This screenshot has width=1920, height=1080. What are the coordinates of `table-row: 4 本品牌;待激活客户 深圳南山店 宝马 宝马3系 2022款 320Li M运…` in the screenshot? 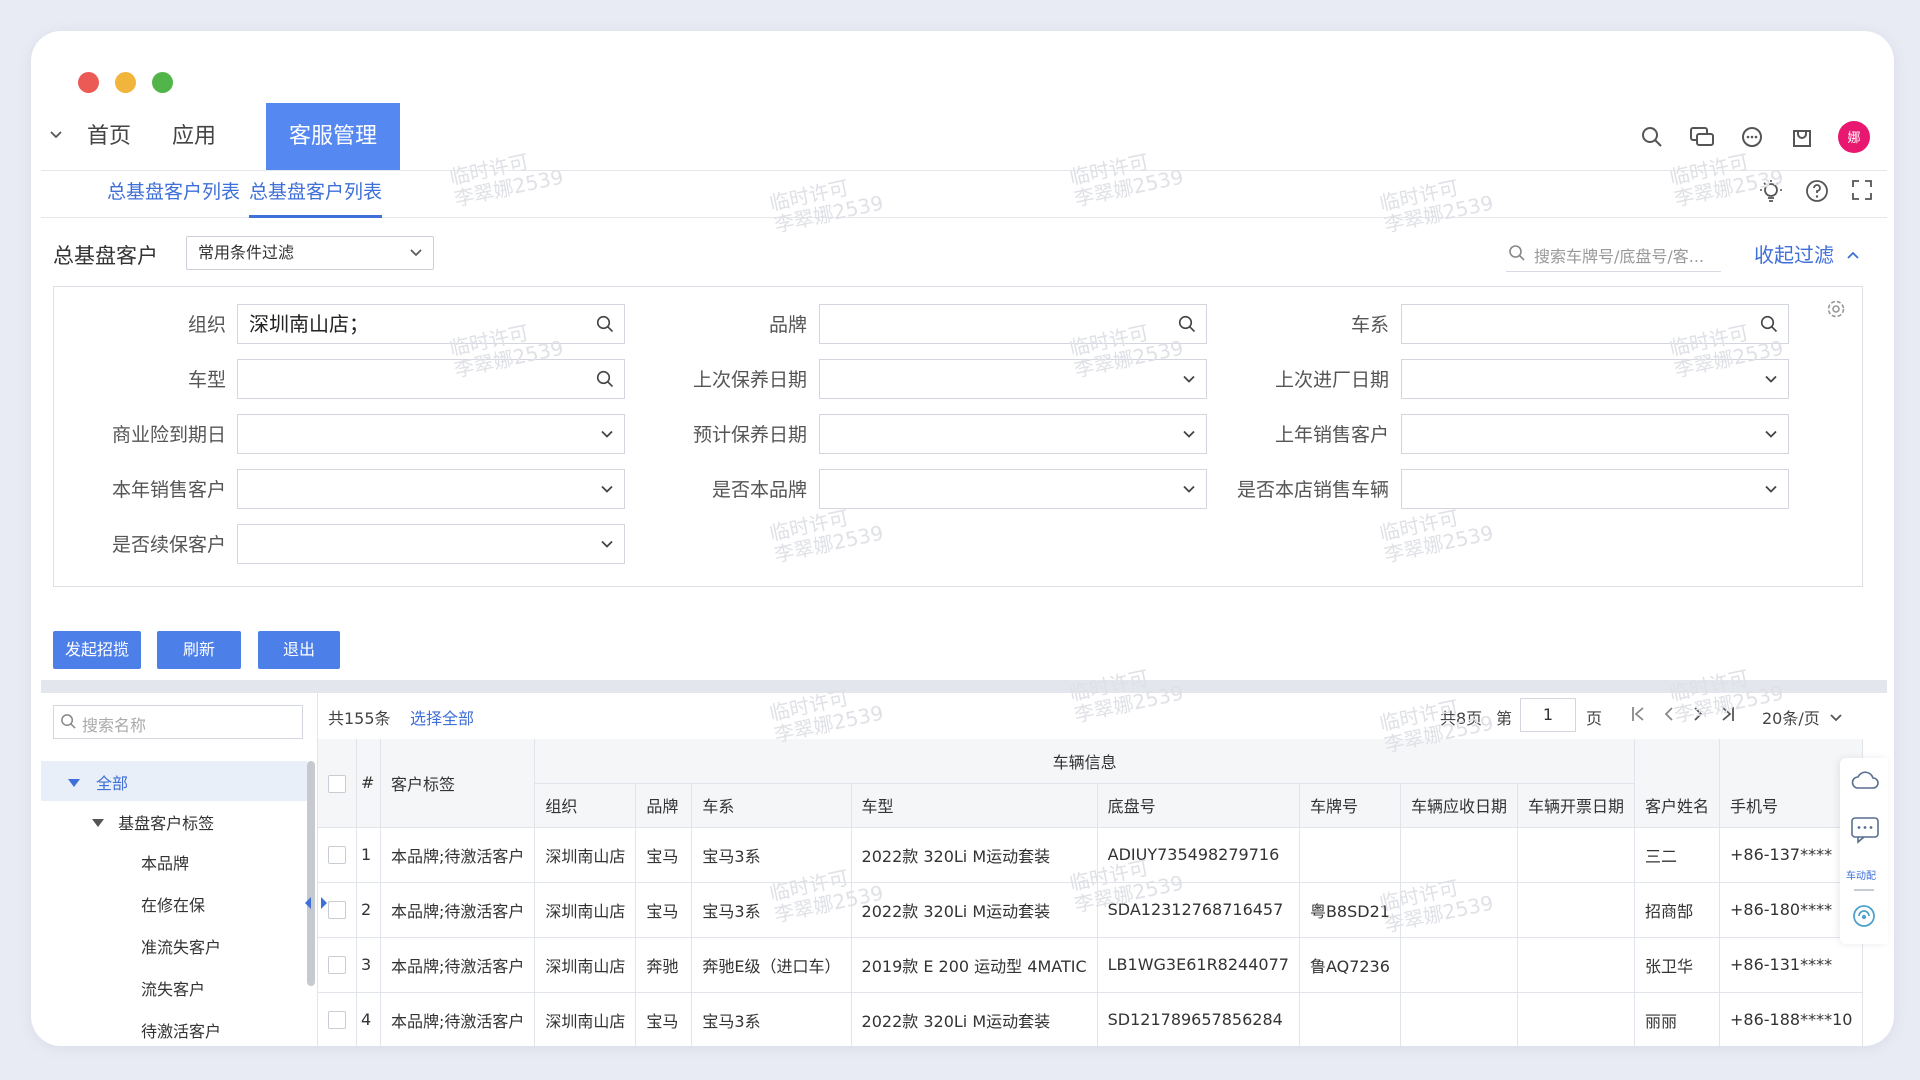 It's located at (1091, 1019).